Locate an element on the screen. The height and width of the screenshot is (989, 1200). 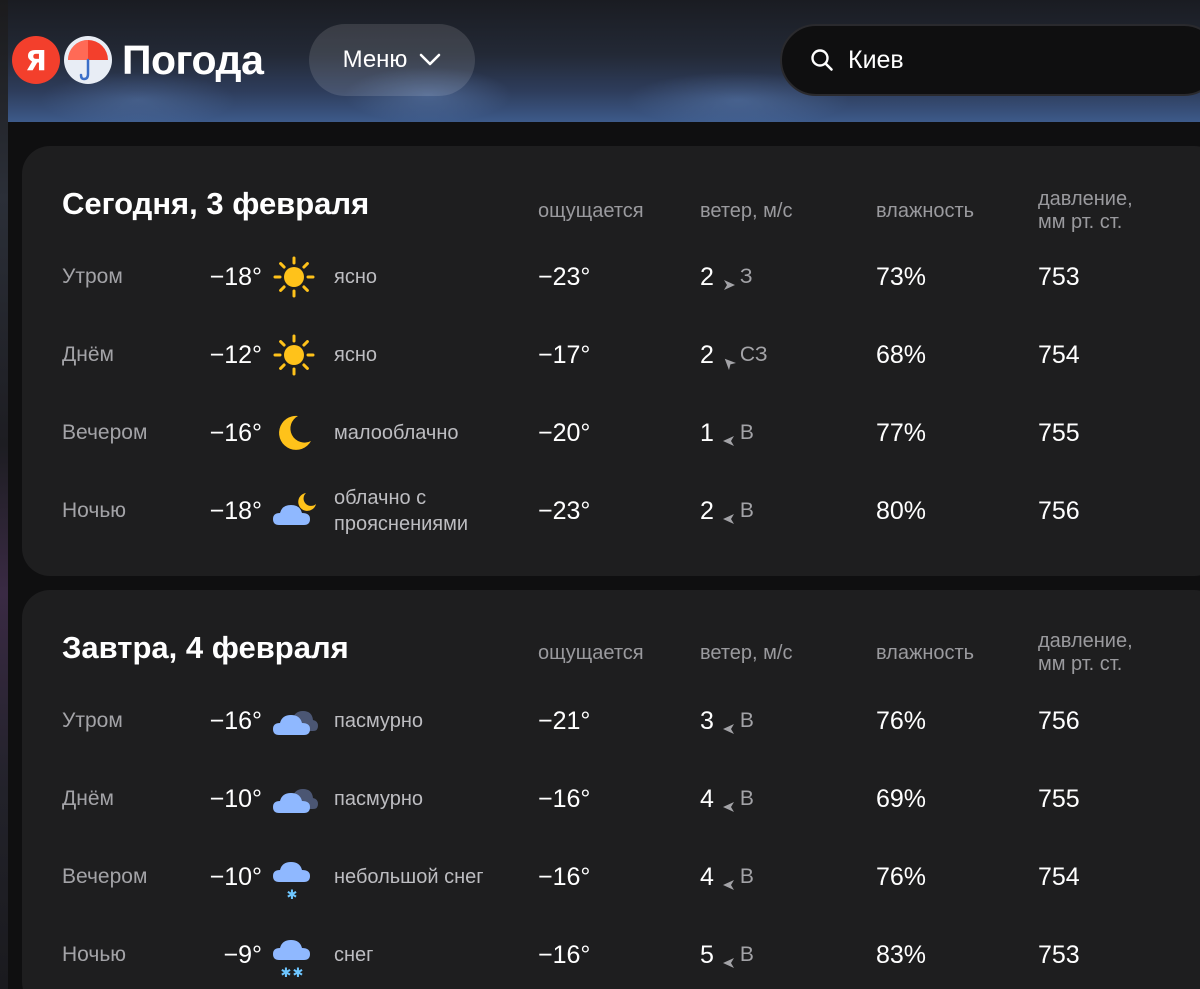
wind-column-header: ветер, м/с is located at coordinates (746, 653).